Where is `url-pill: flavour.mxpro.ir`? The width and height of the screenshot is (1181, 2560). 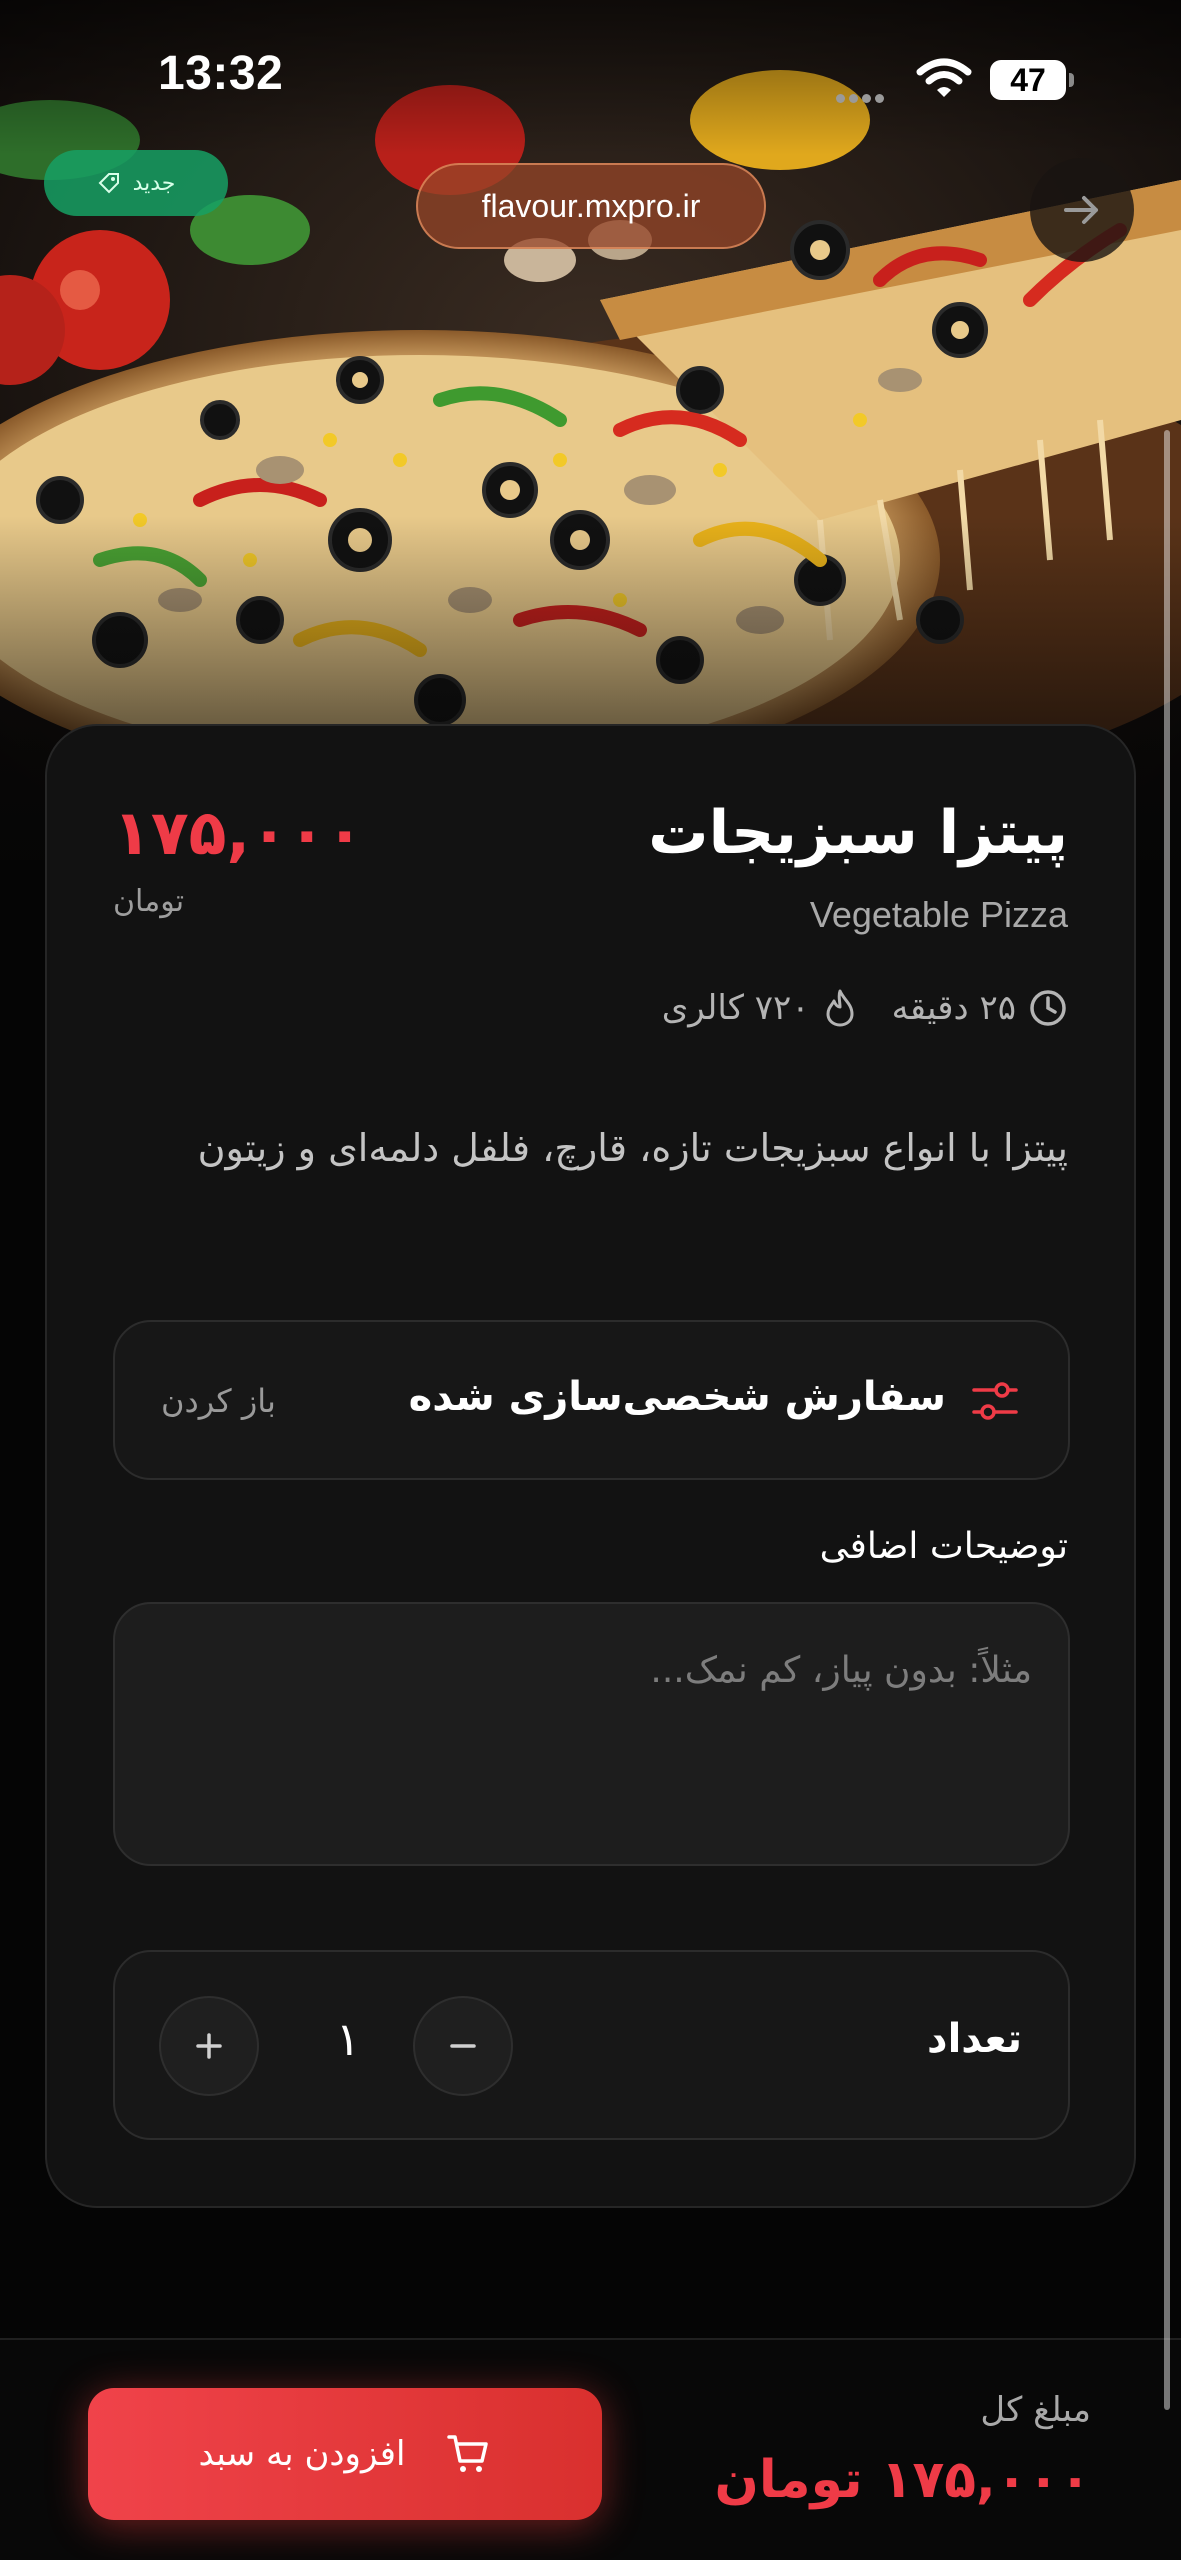
url-pill: flavour.mxpro.ir is located at coordinates (591, 206).